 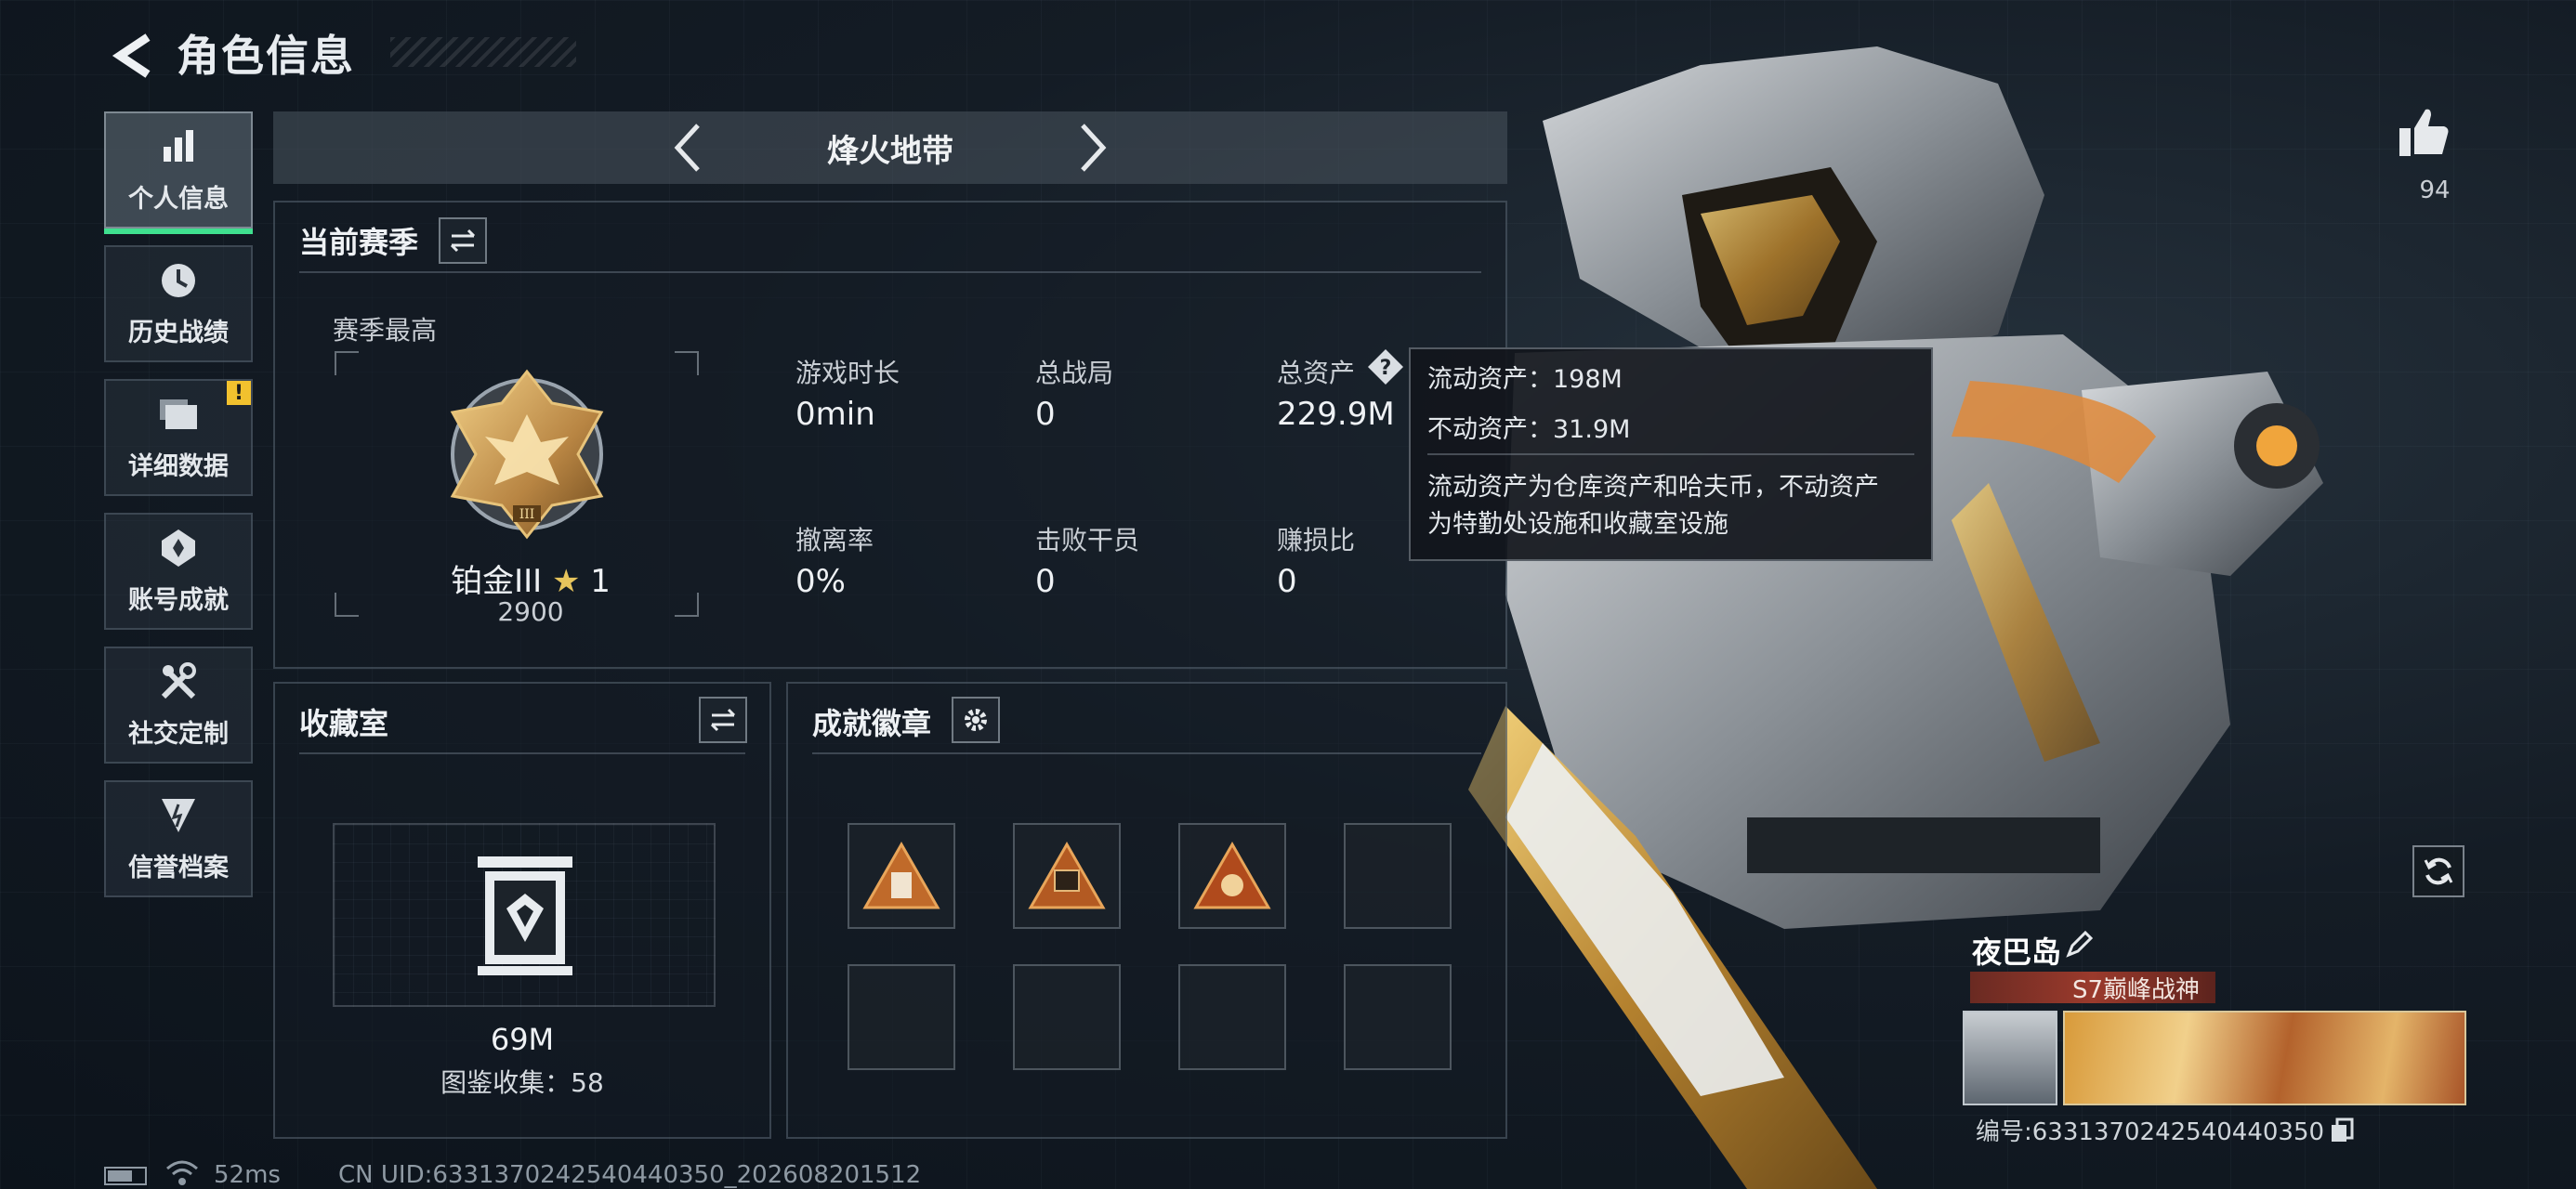 I want to click on nav-item-match-history: 历史战绩, so click(x=178, y=304).